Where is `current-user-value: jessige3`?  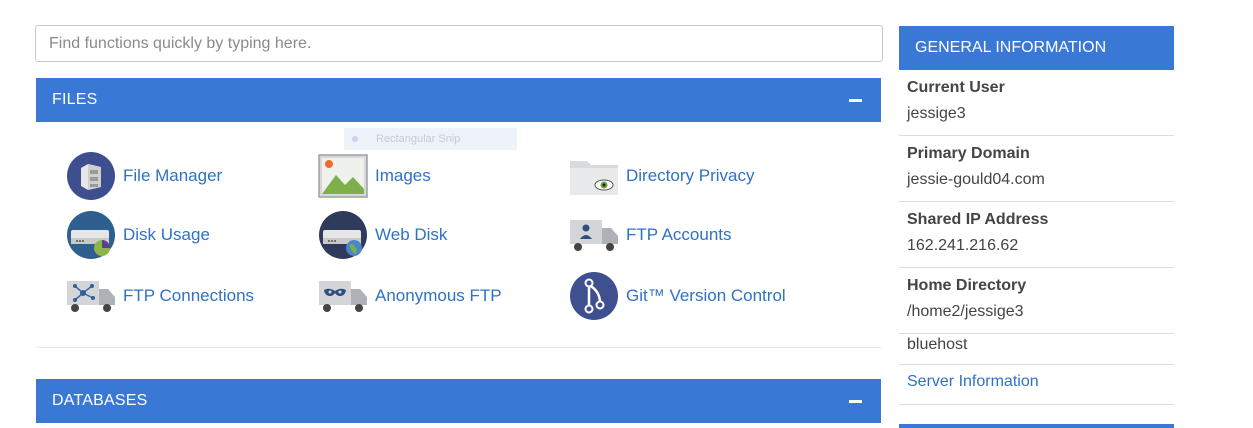 current-user-value: jessige3 is located at coordinates (936, 113).